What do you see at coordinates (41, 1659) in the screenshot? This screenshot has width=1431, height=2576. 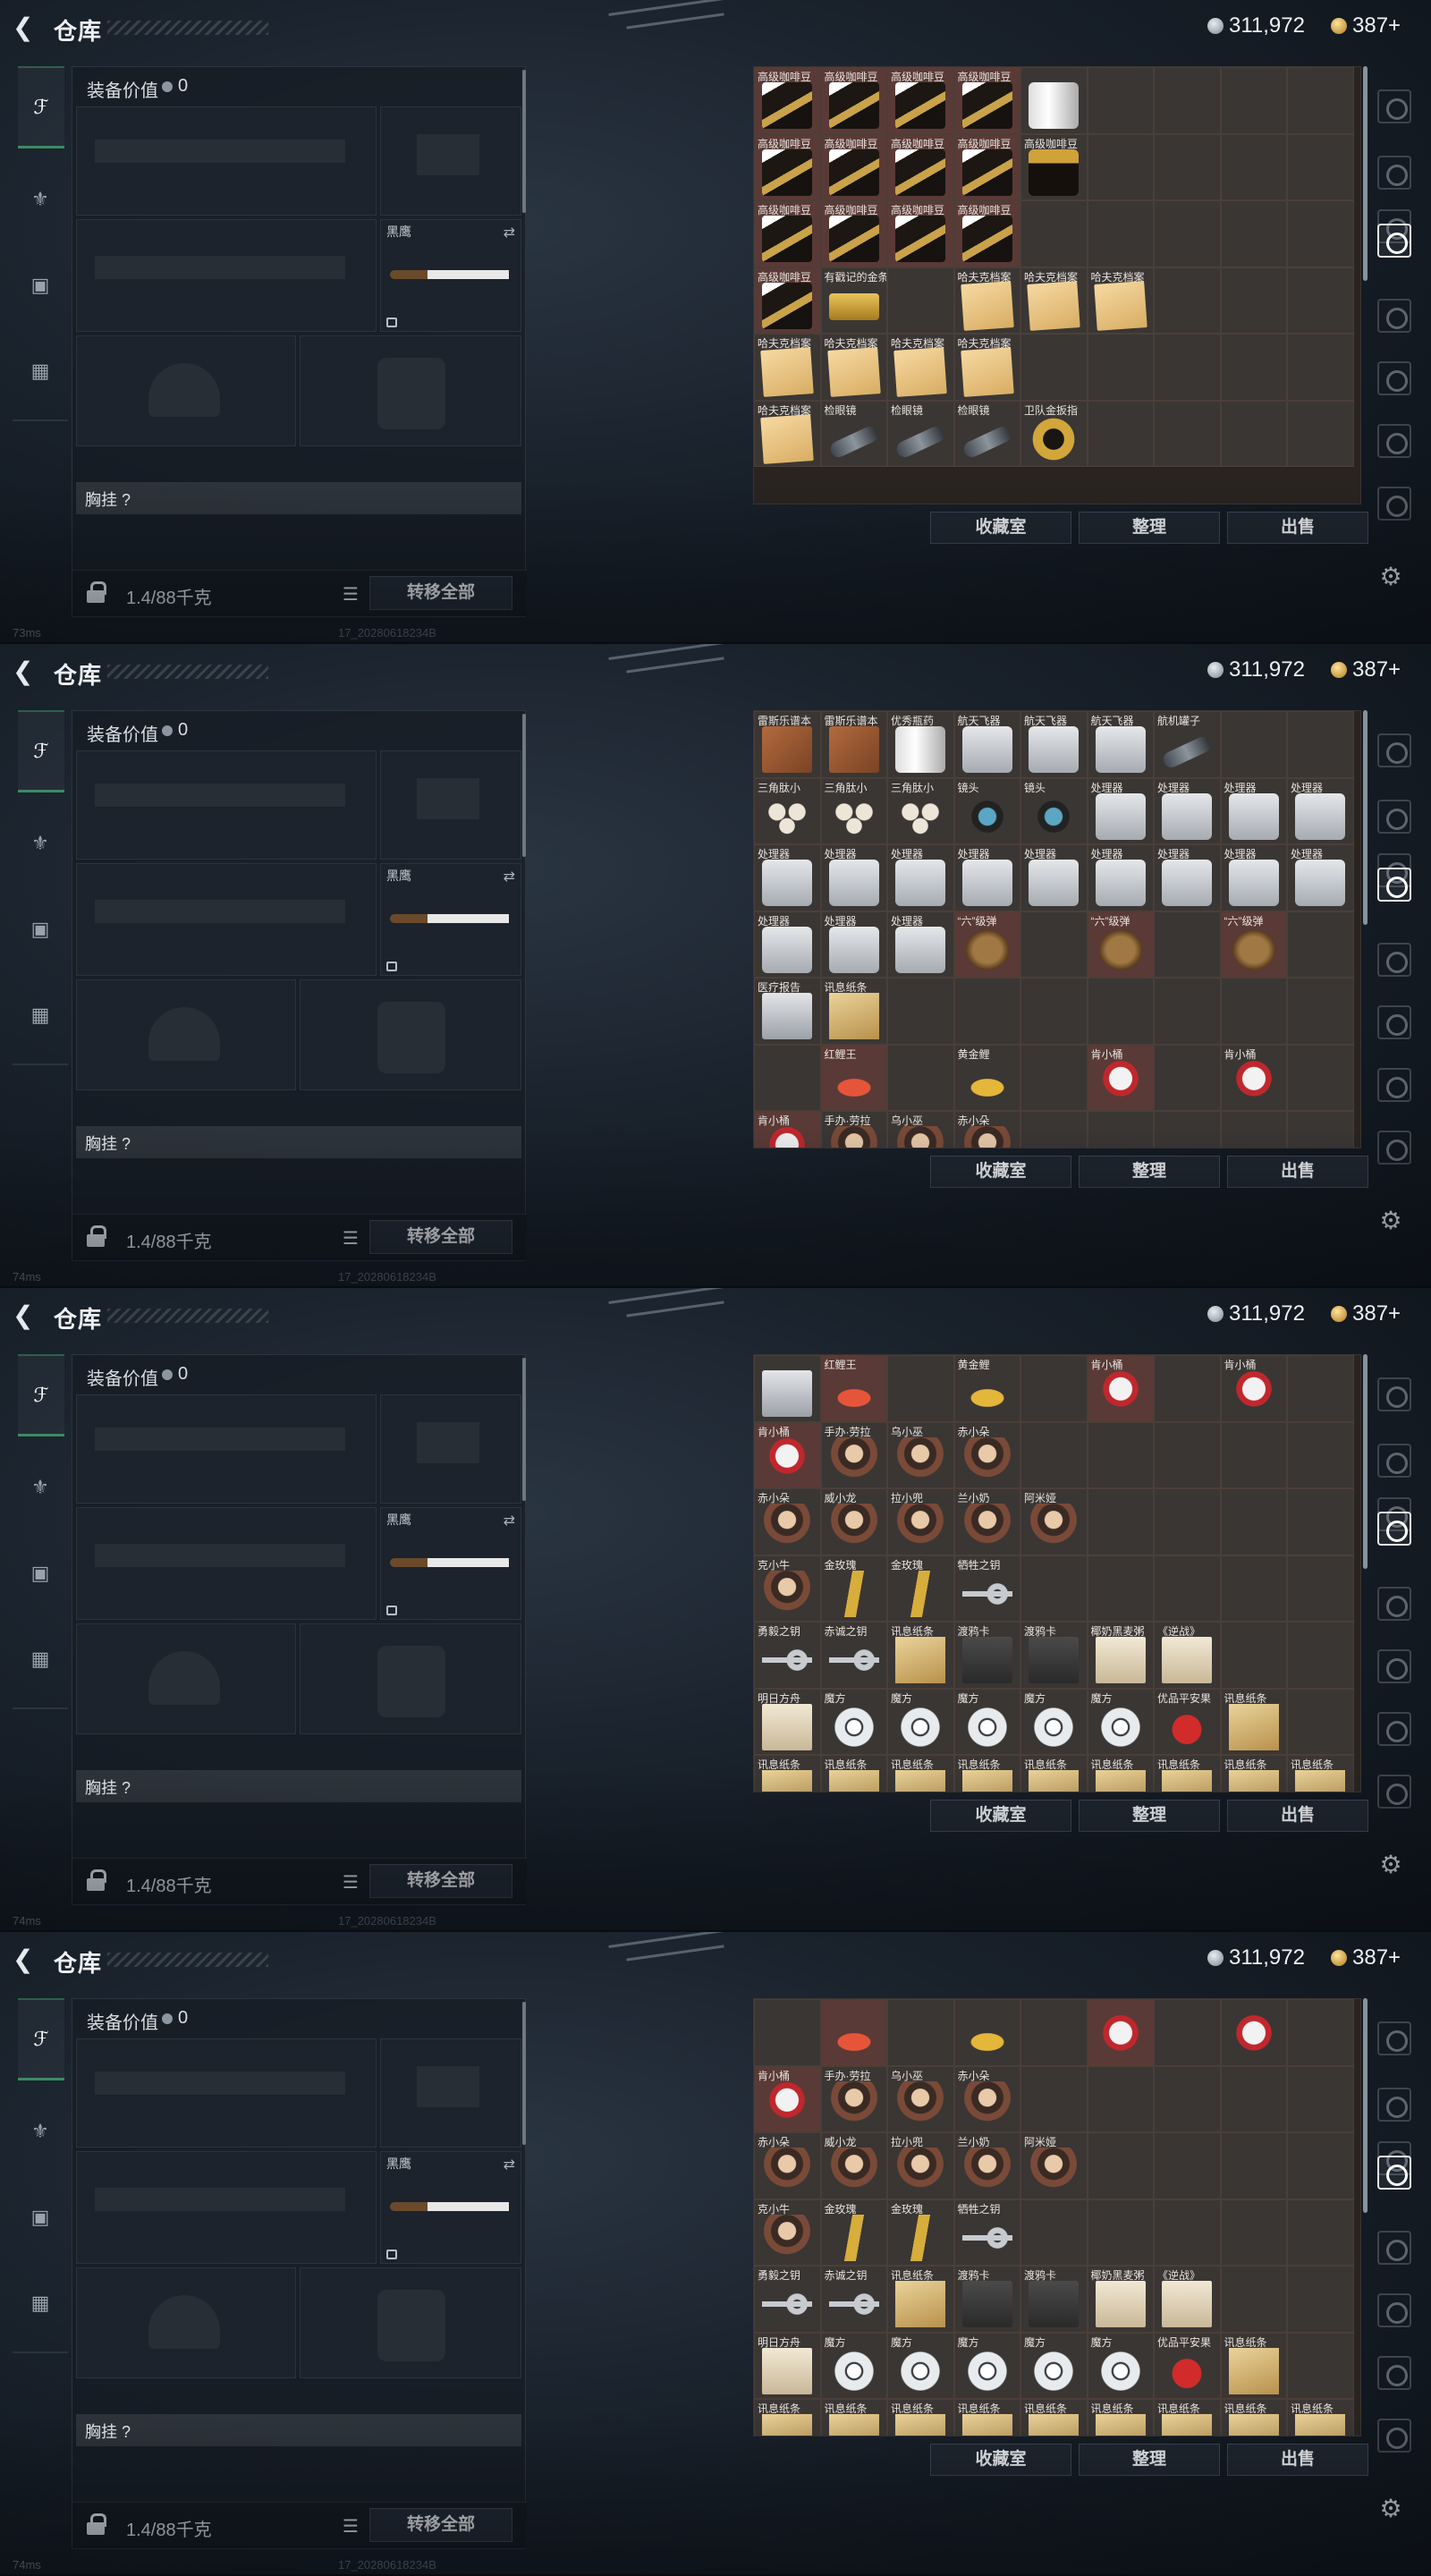 I see `case-tab-icon: ▦` at bounding box center [41, 1659].